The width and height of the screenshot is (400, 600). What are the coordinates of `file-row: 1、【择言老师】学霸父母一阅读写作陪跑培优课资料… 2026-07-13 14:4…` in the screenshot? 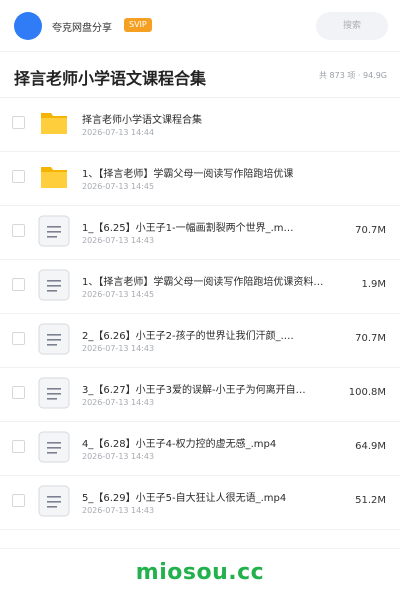 It's located at (200, 287).